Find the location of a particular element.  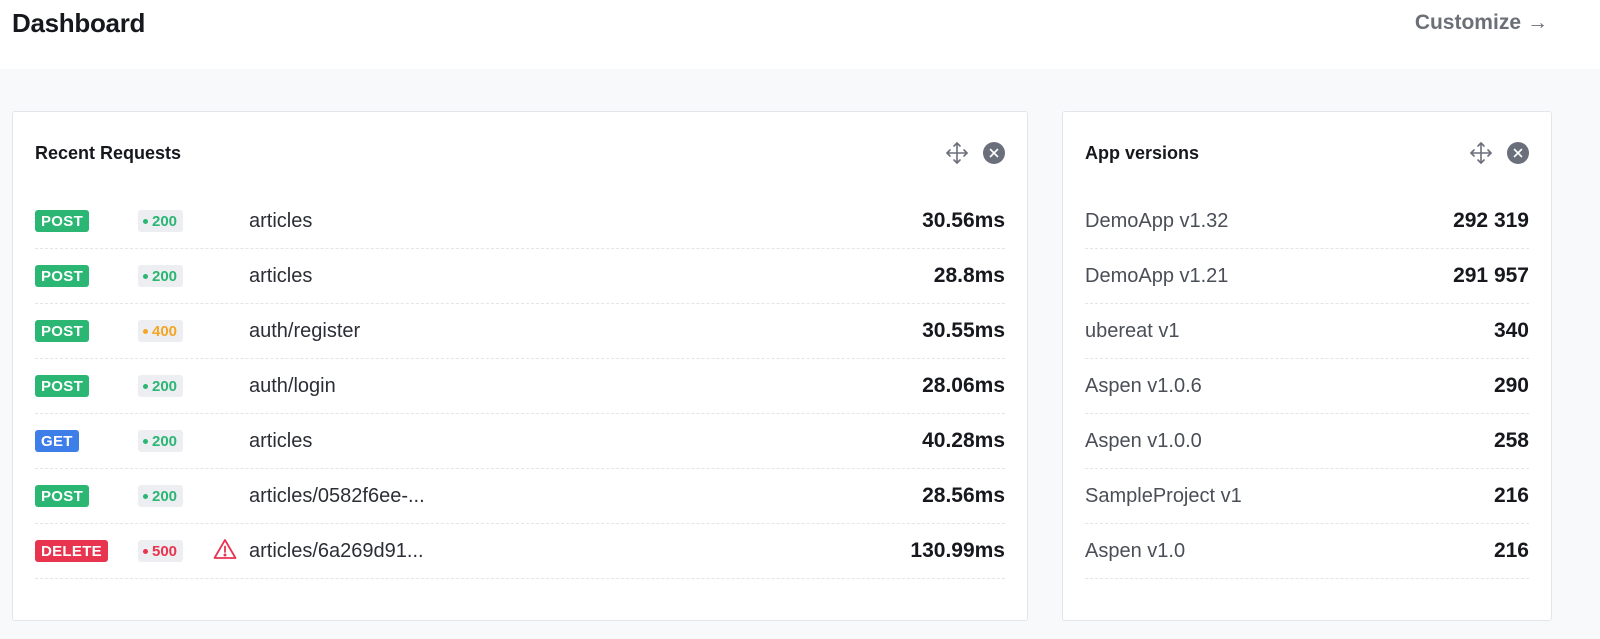

warning-cell is located at coordinates (231, 551).